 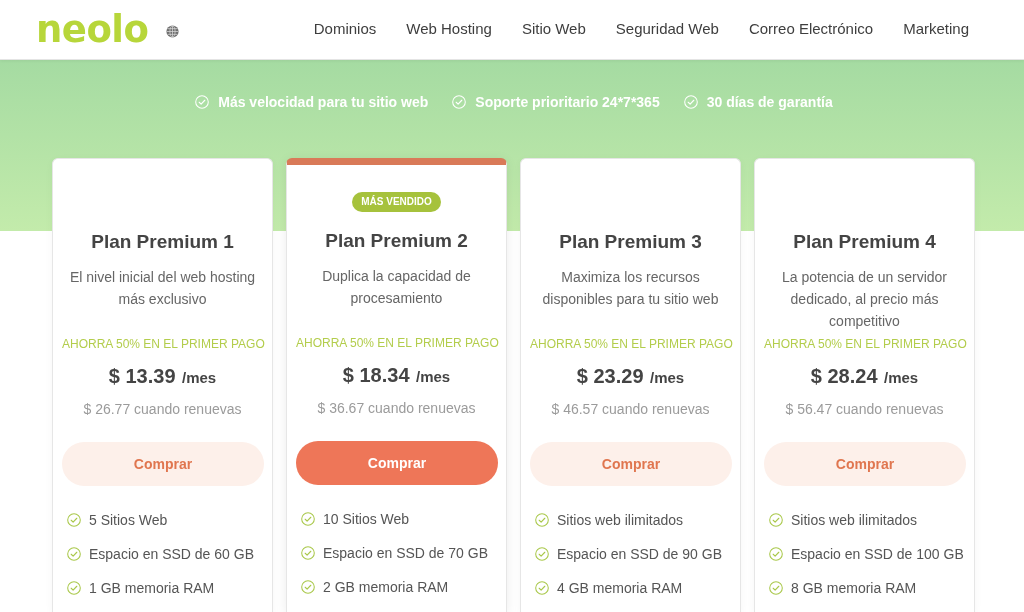 What do you see at coordinates (396, 202) in the screenshot?
I see `best-seller-badge: MÁS VENDIDO` at bounding box center [396, 202].